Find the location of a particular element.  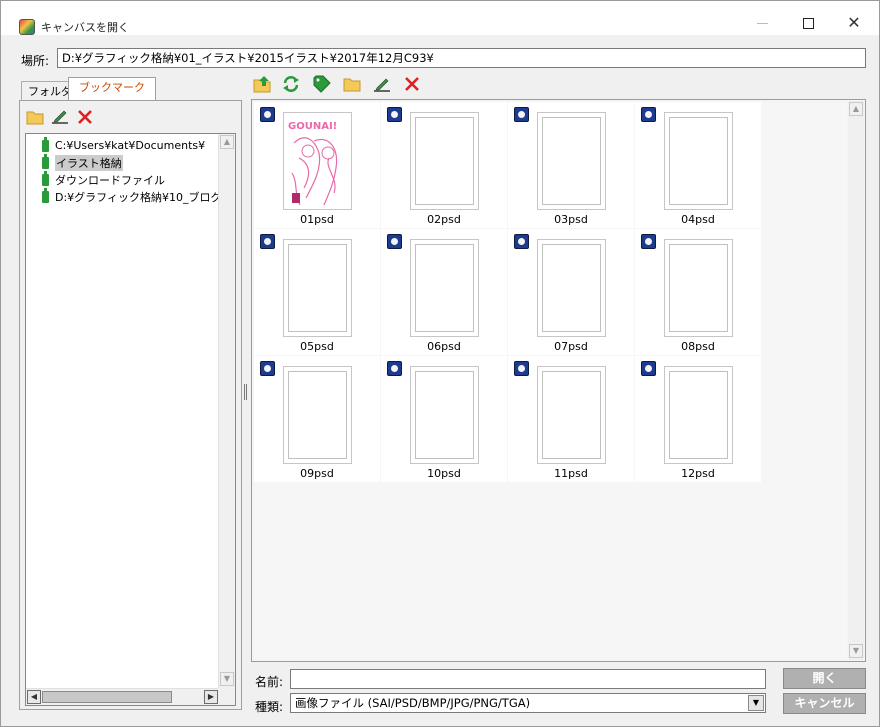

bookmark-label: C:¥Users¥kat¥Documents¥ is located at coordinates (130, 145).